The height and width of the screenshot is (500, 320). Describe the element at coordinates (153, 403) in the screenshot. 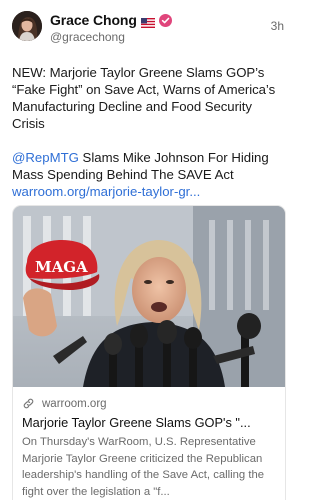

I see `link-preview-domain-row: warroom.org` at that location.